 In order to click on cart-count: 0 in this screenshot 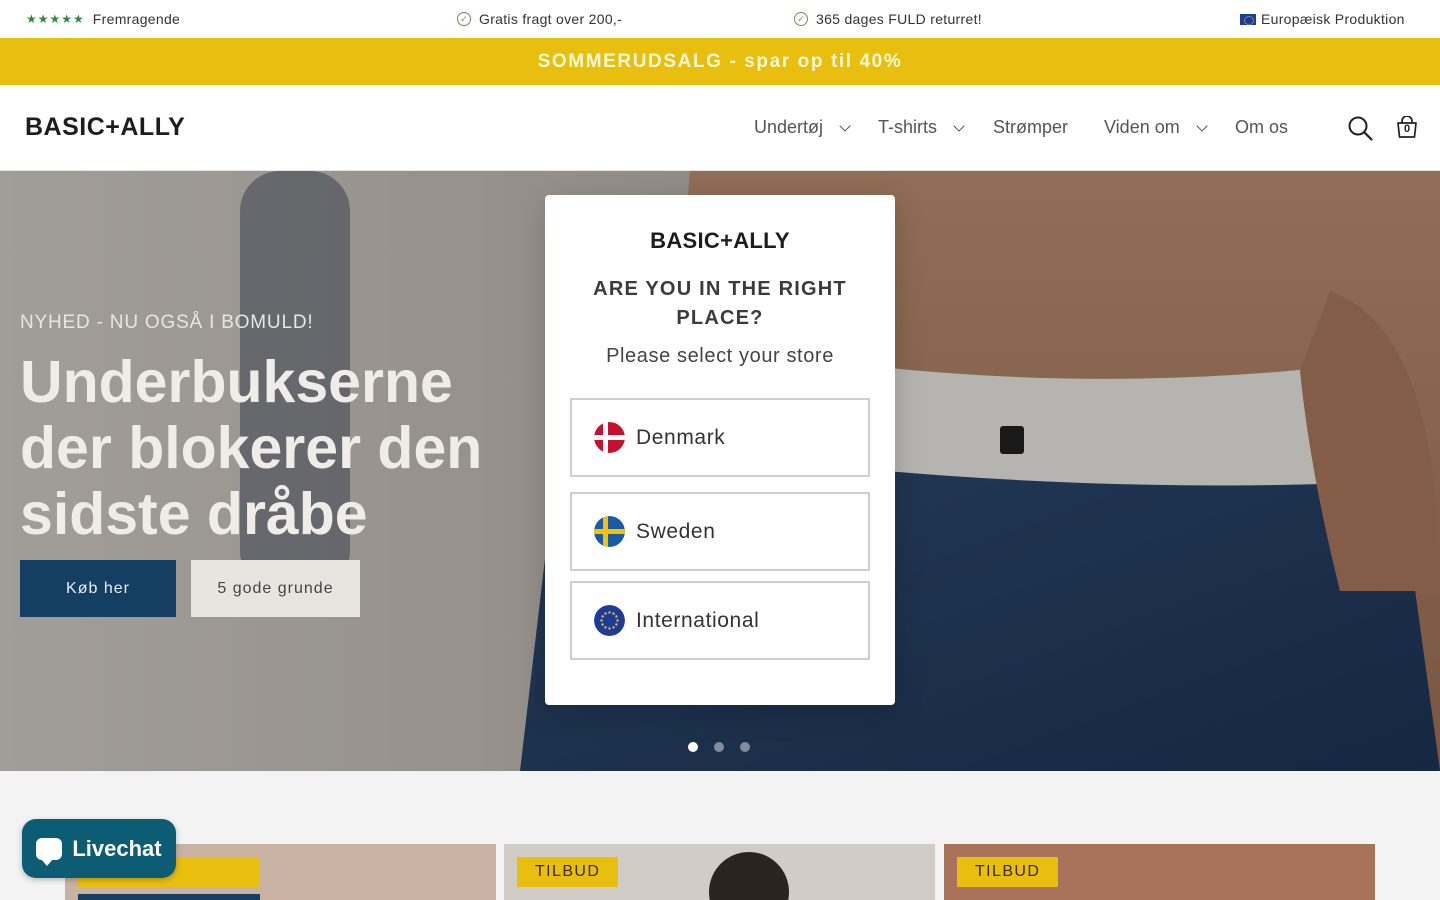, I will do `click(1407, 129)`.